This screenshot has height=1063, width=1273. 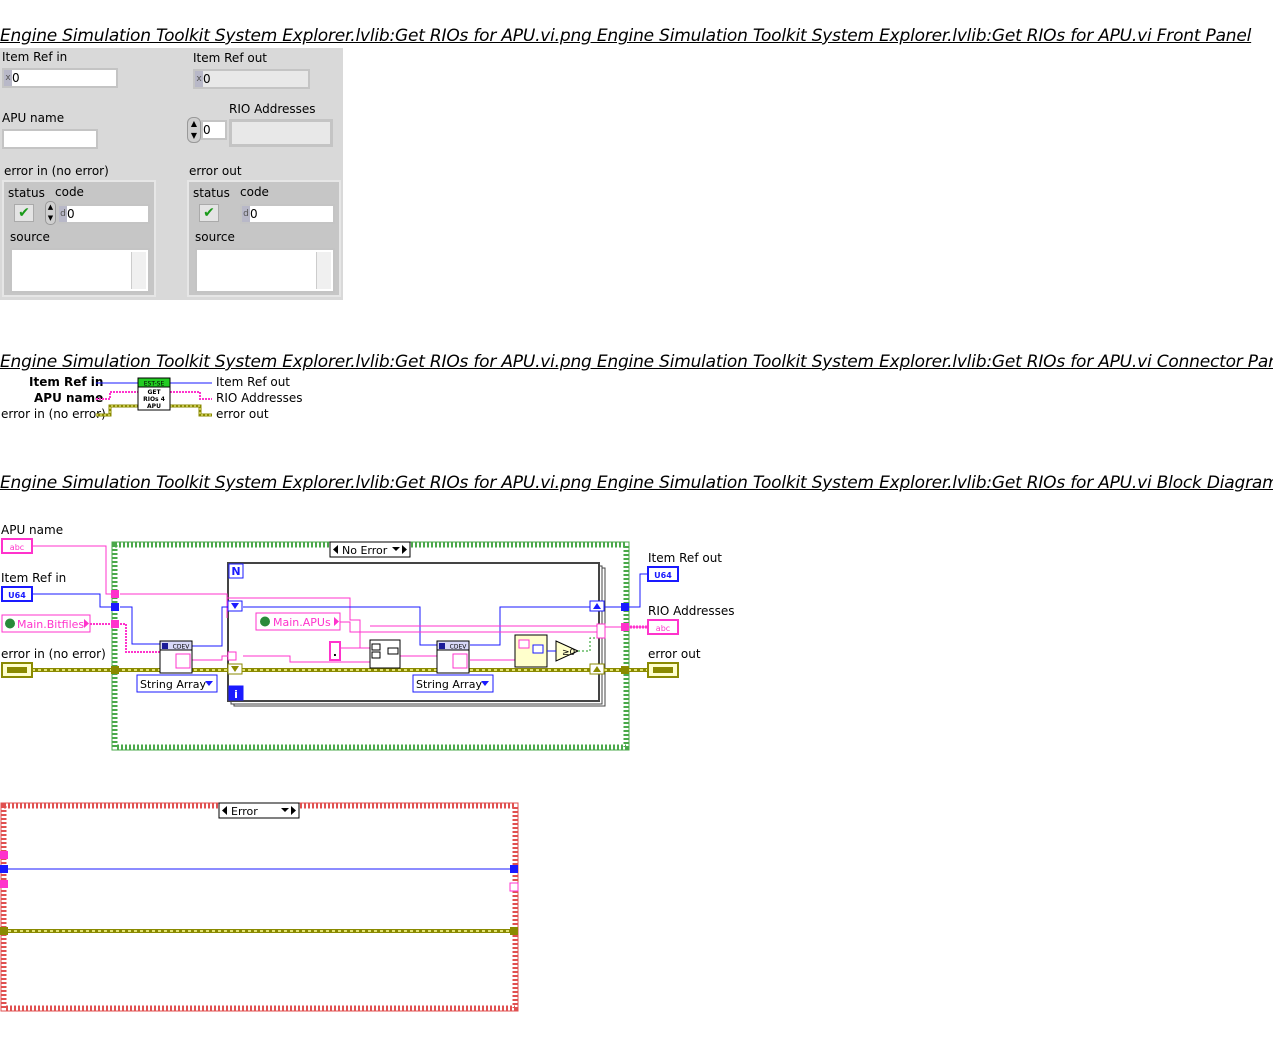 What do you see at coordinates (154, 392) in the screenshot?
I see `vi-icon-line-1: GET` at bounding box center [154, 392].